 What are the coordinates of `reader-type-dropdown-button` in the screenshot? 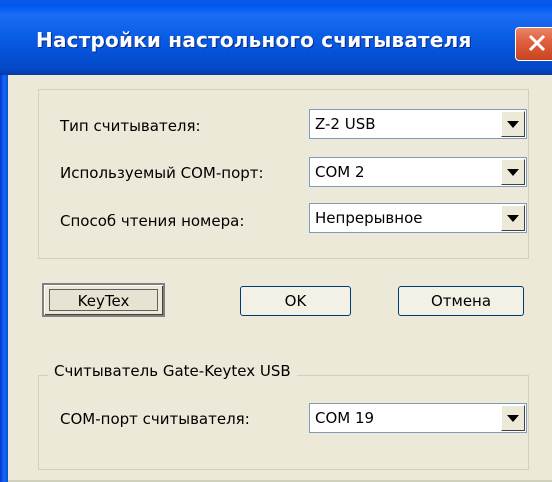 It's located at (513, 124).